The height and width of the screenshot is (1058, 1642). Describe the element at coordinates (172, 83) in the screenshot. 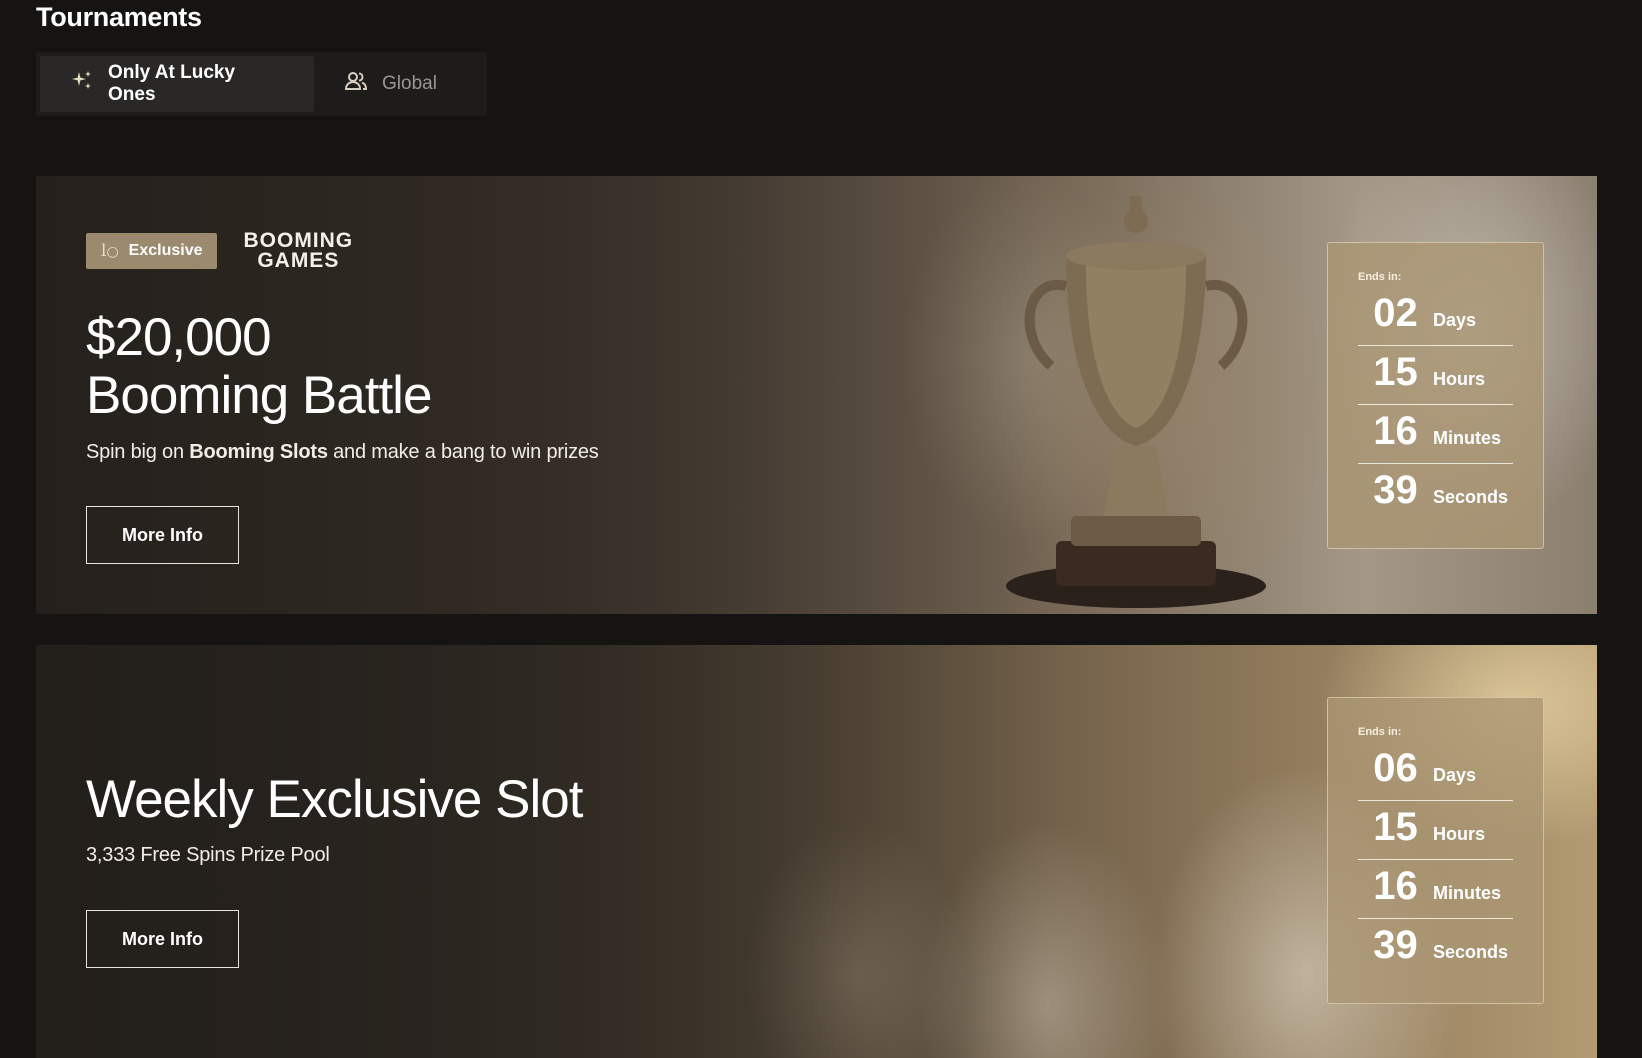

I see `tab-label: Only At Lucky Ones` at that location.